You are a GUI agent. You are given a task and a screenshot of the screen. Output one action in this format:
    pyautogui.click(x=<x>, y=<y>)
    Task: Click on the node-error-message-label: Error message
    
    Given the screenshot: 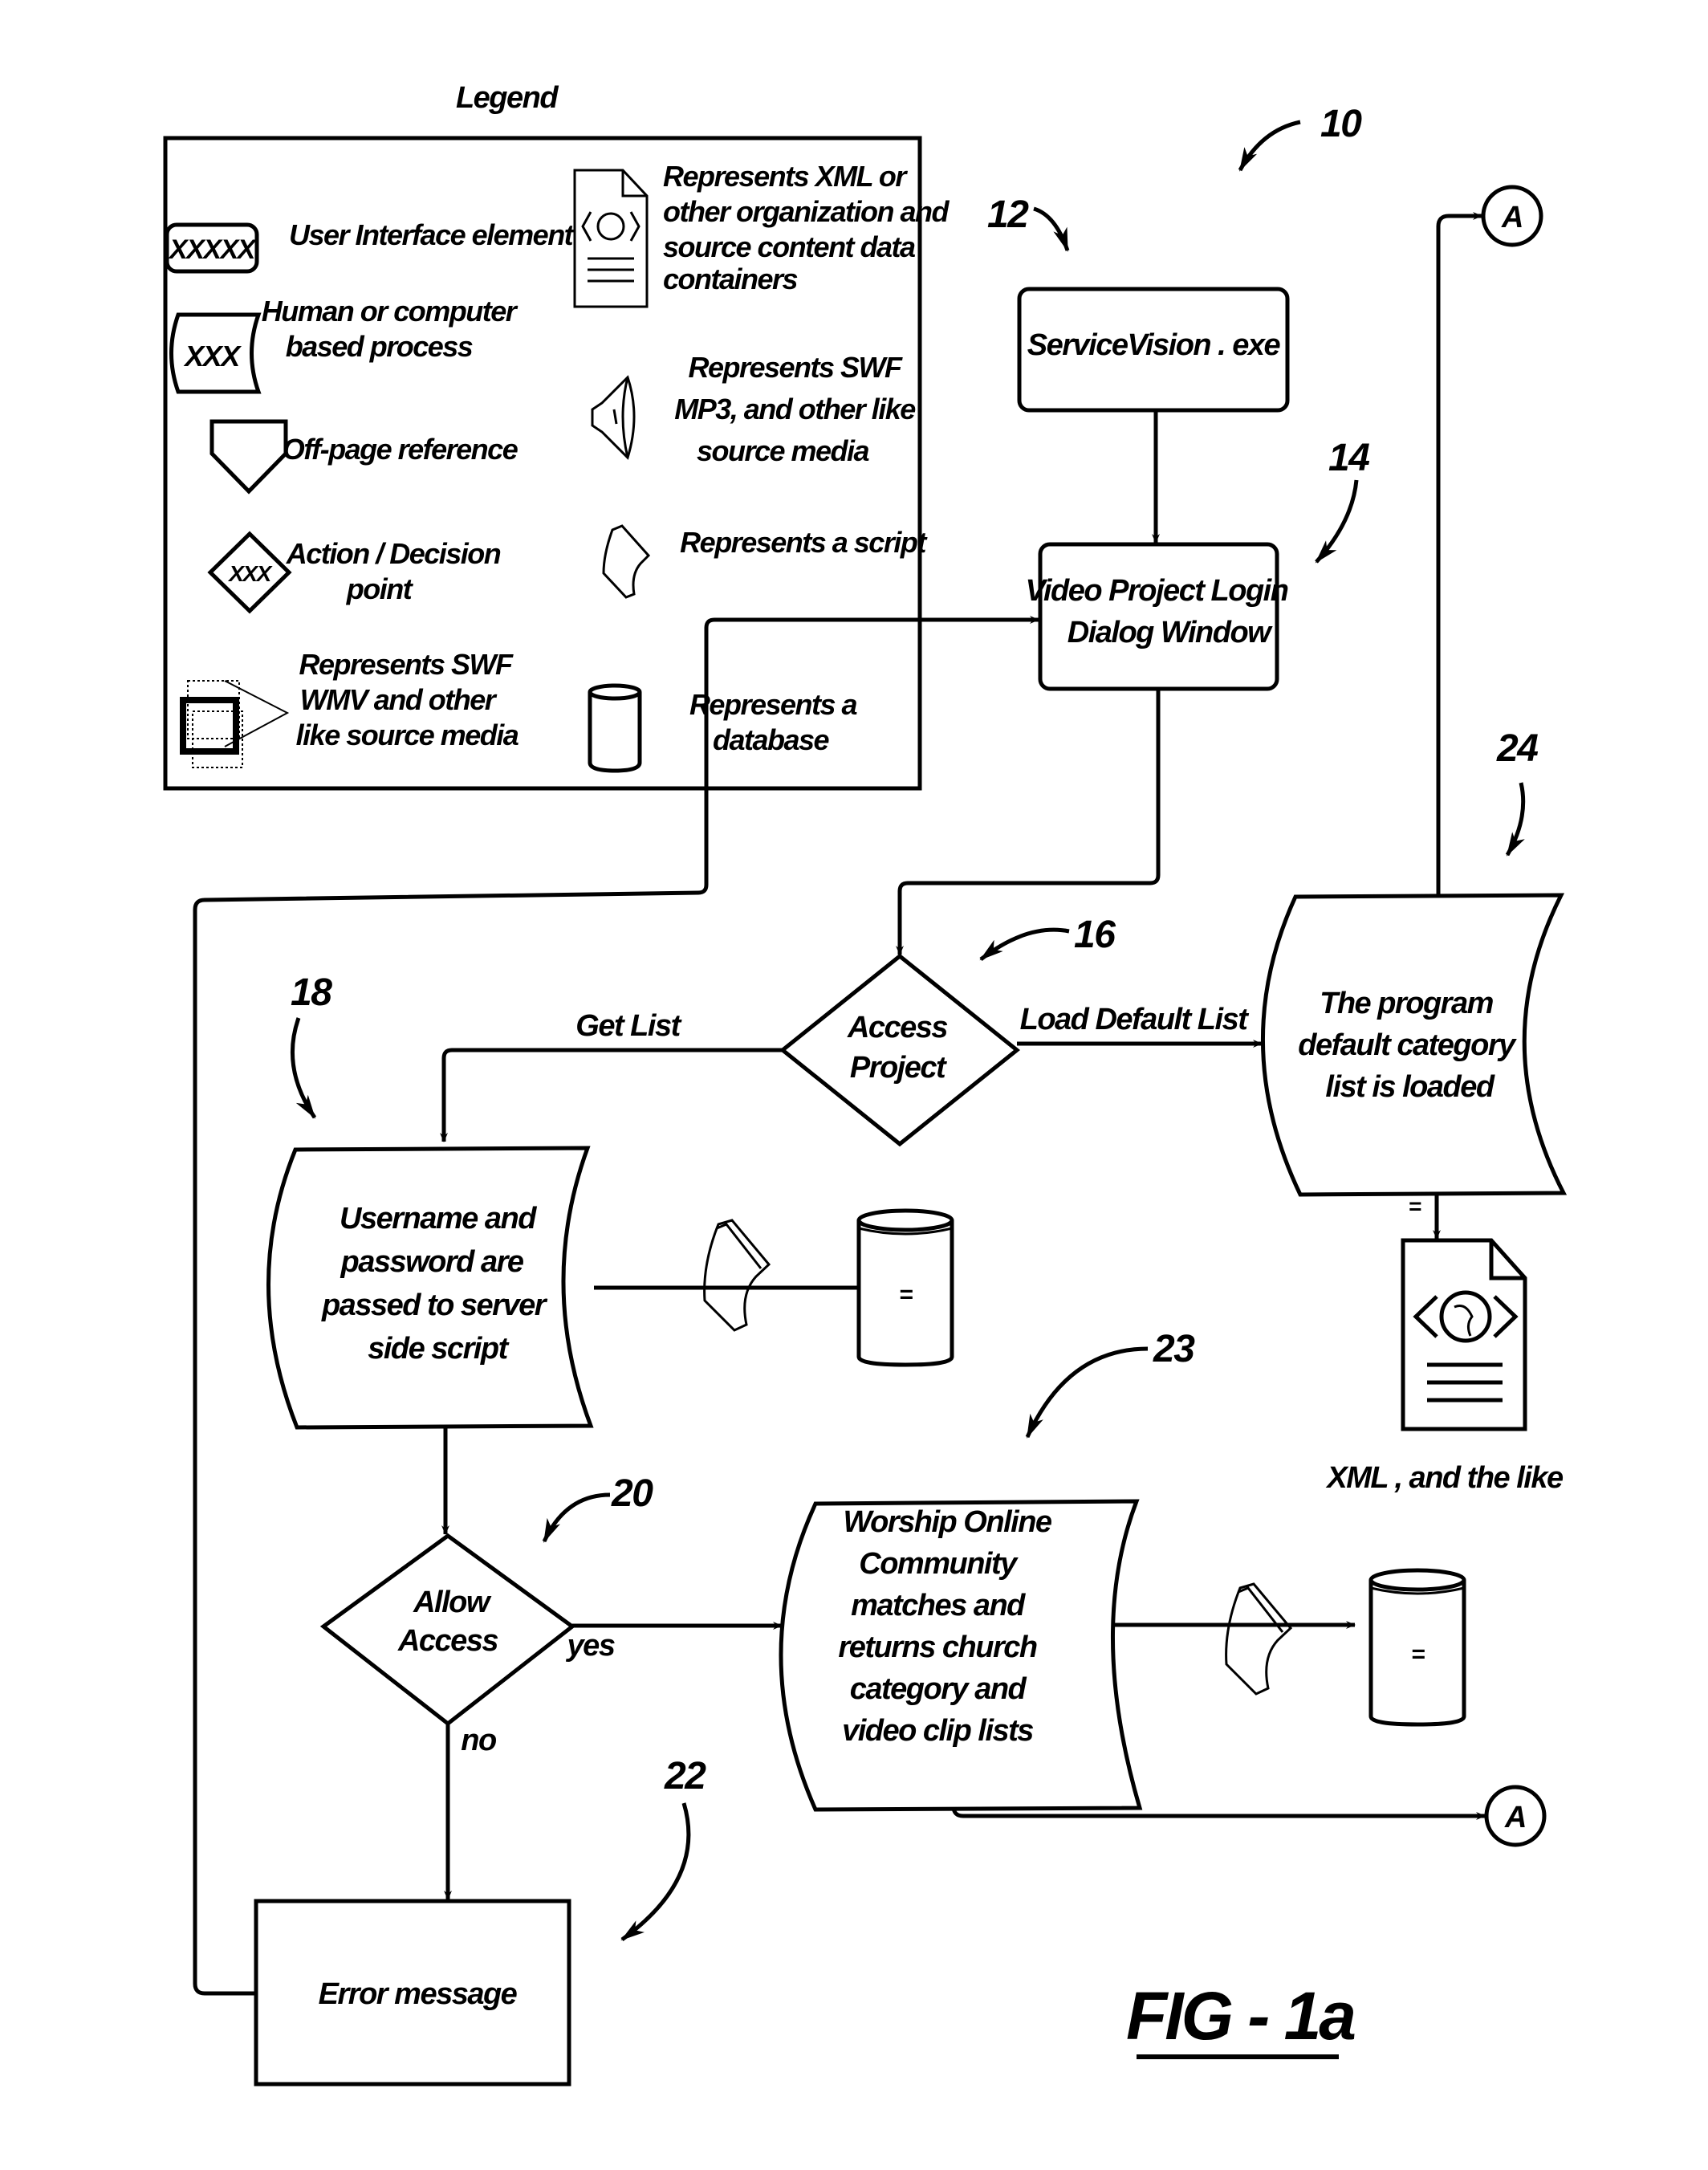 What is the action you would take?
    pyautogui.click(x=419, y=1994)
    